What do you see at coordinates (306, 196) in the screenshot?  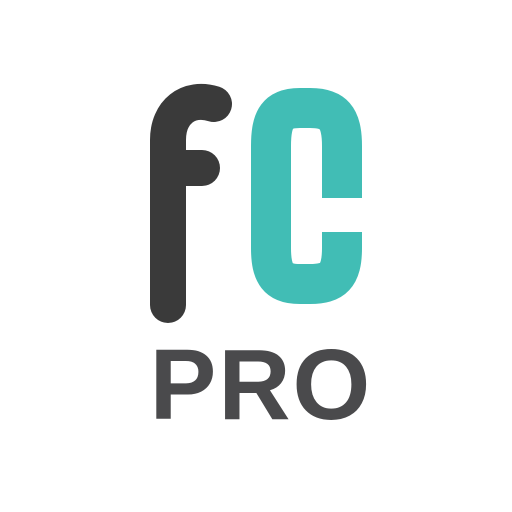 I see `letter-c-glyph` at bounding box center [306, 196].